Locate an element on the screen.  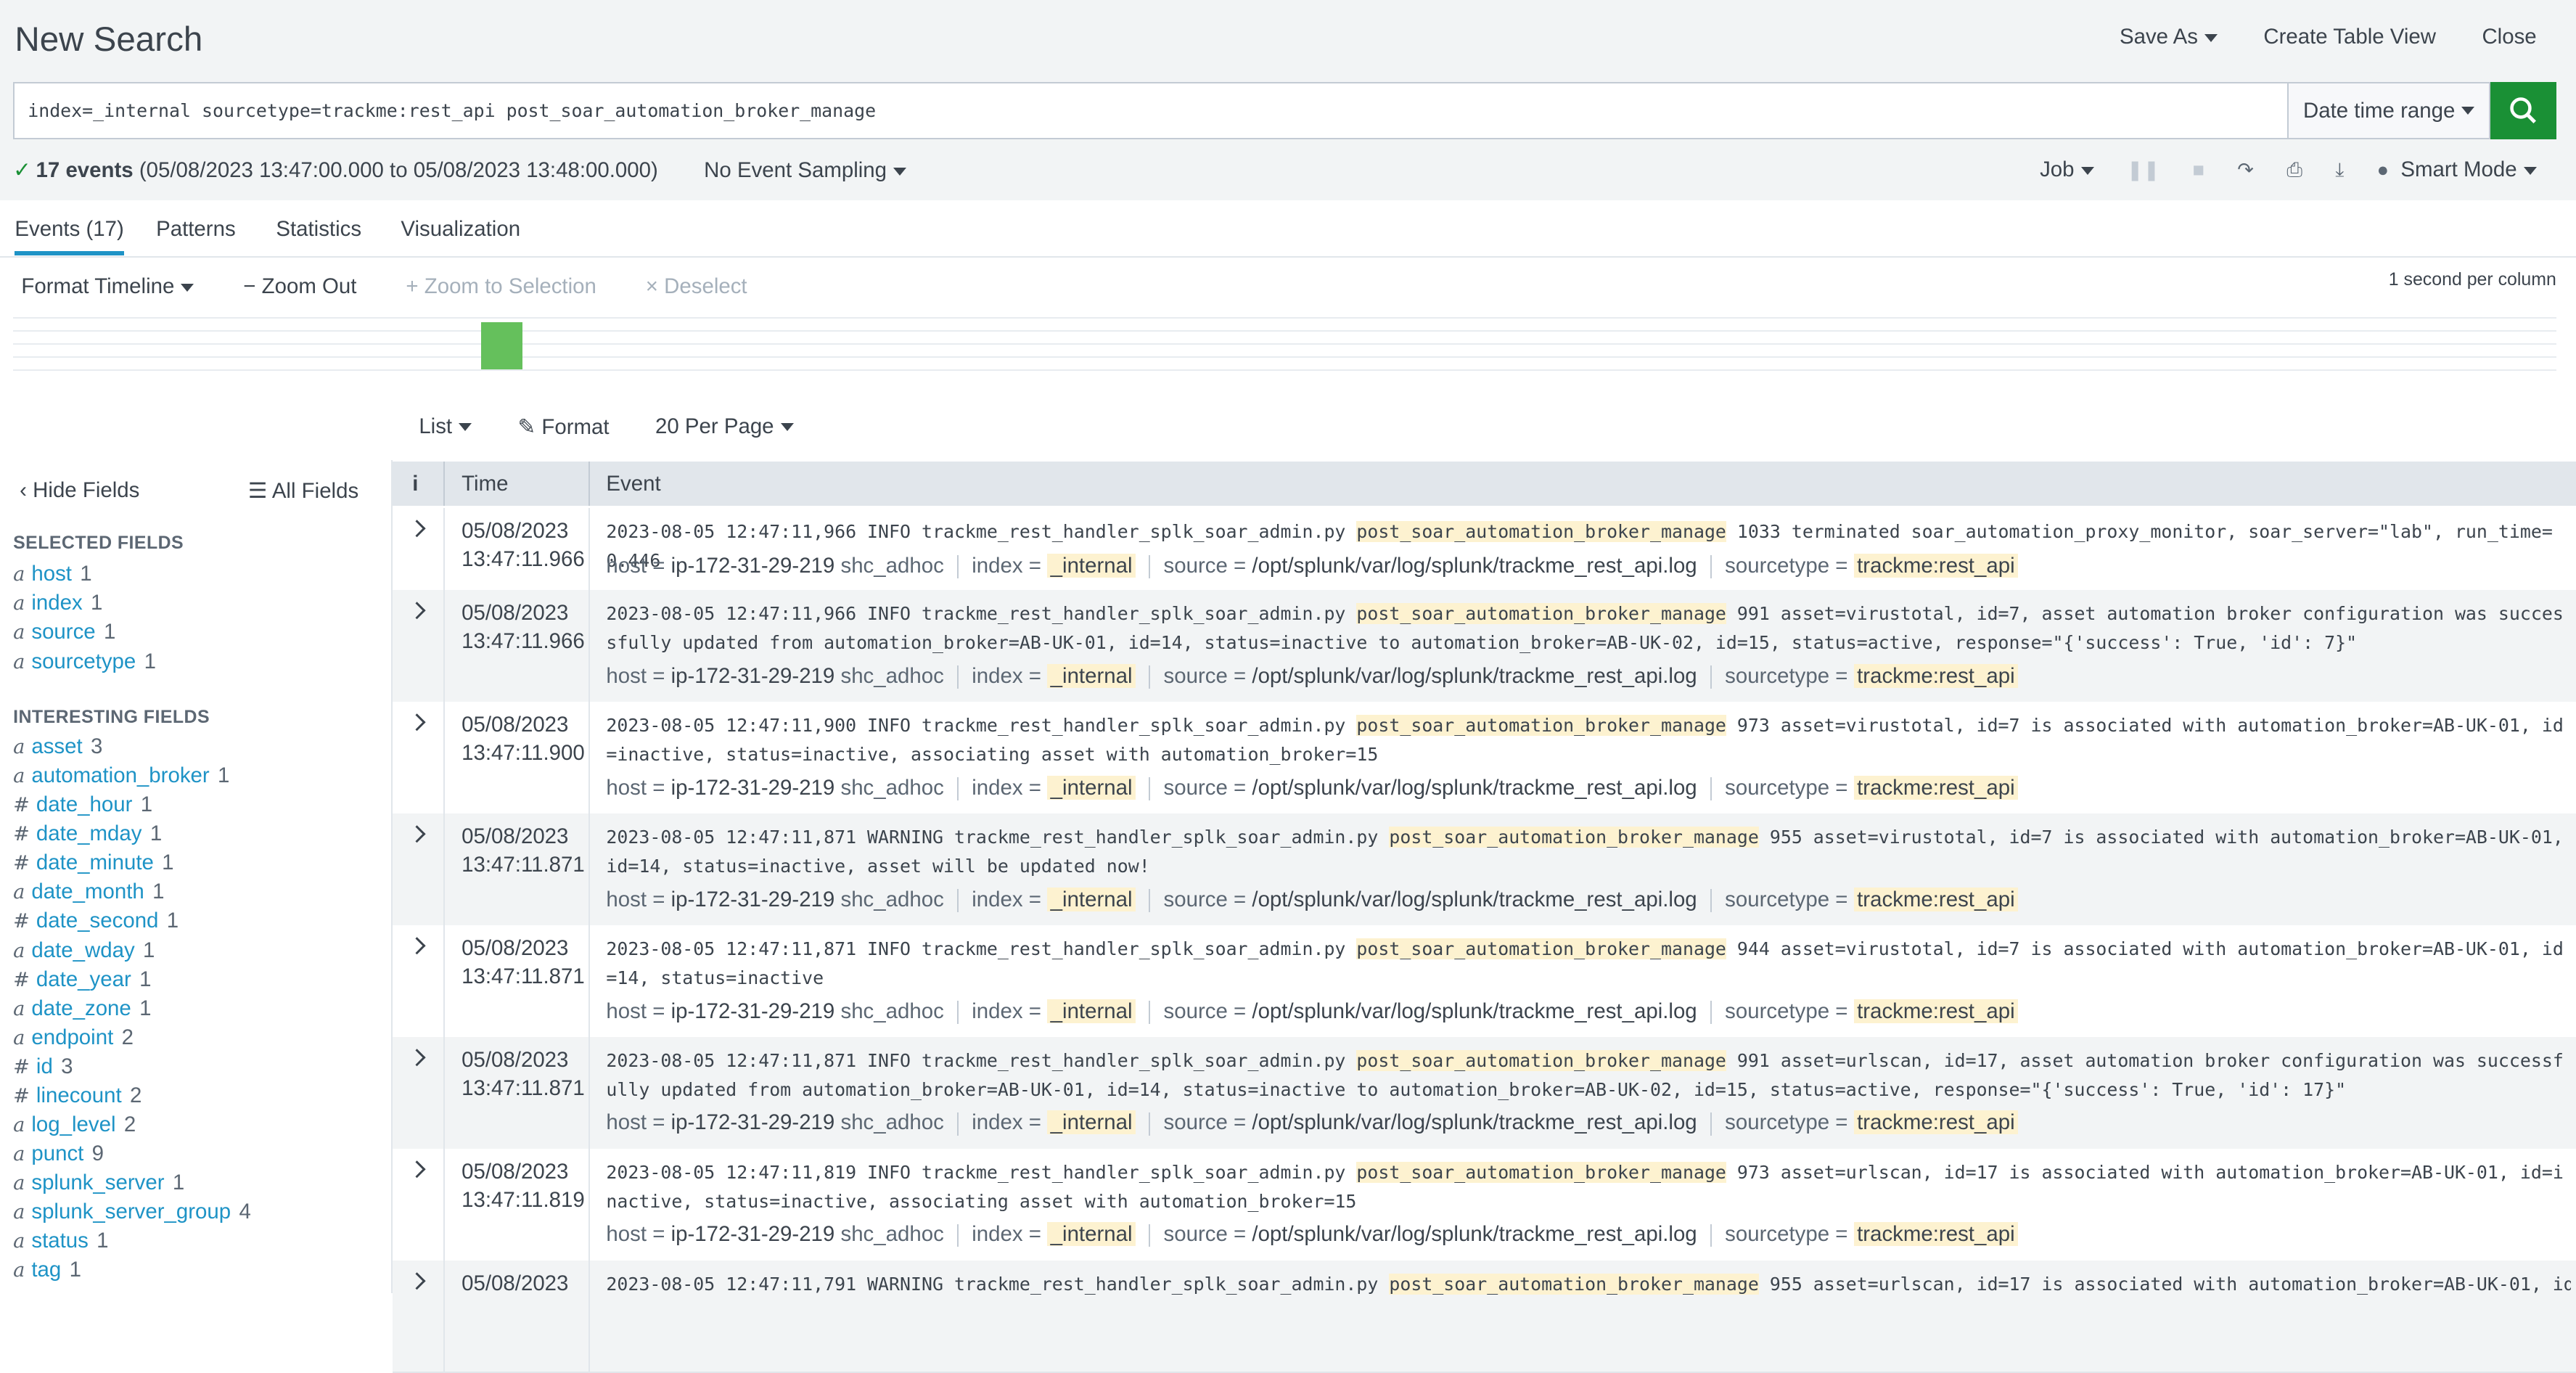
field-item-date-zone: adate_zone1 is located at coordinates (82, 1008).